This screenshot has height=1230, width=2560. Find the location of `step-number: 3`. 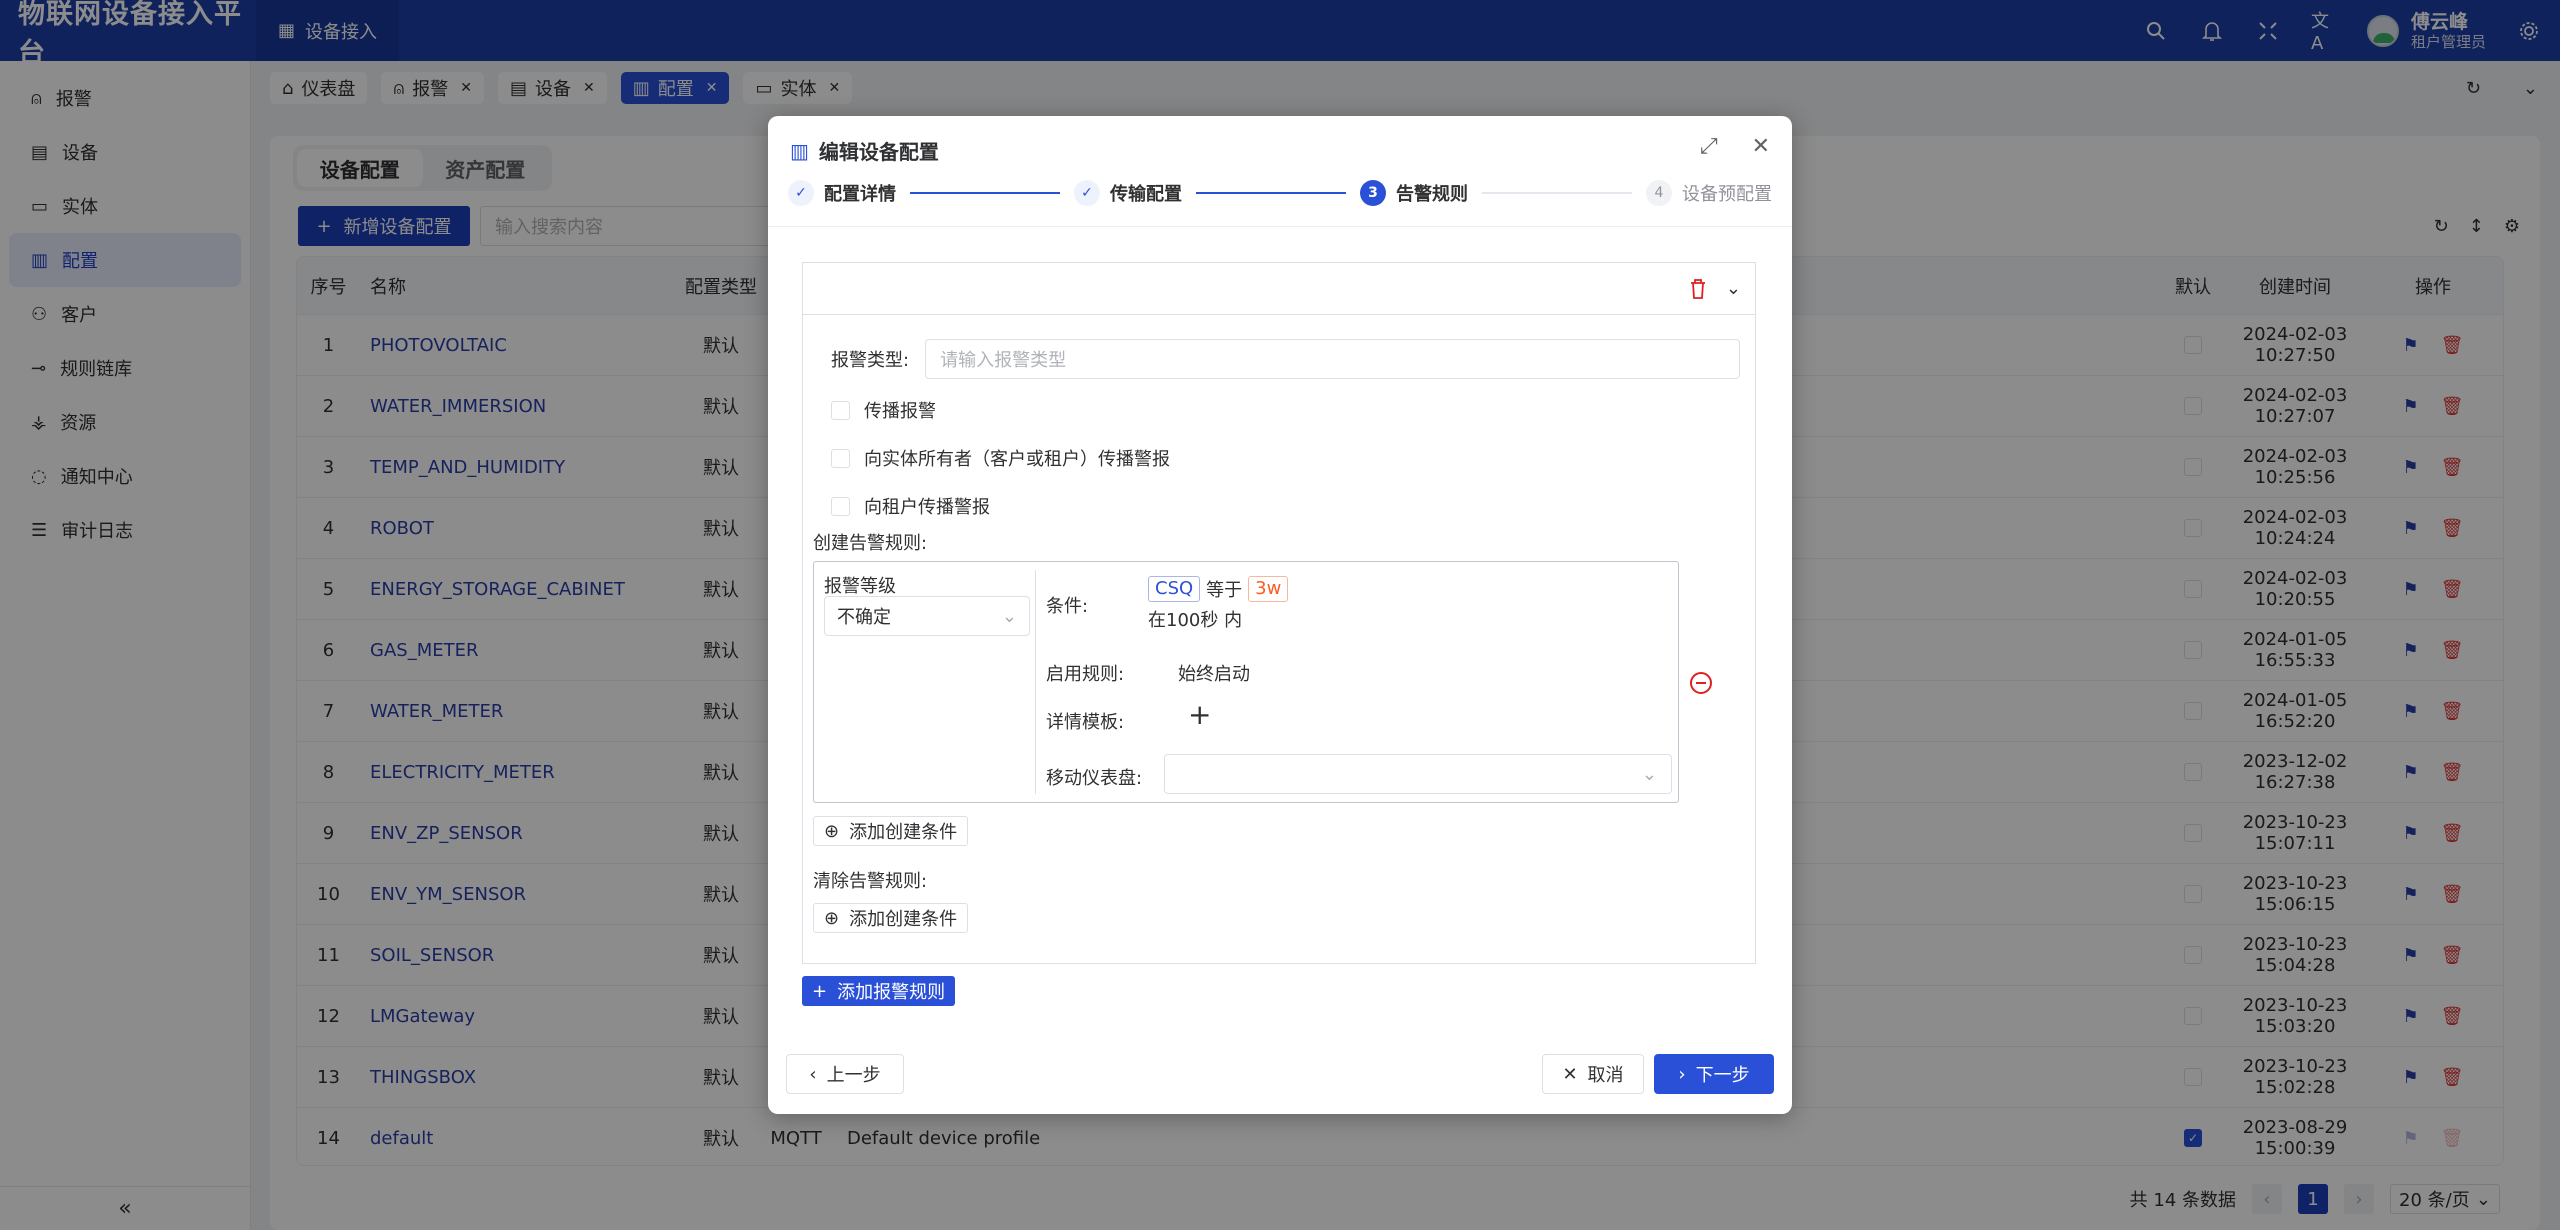

step-number: 3 is located at coordinates (1373, 193).